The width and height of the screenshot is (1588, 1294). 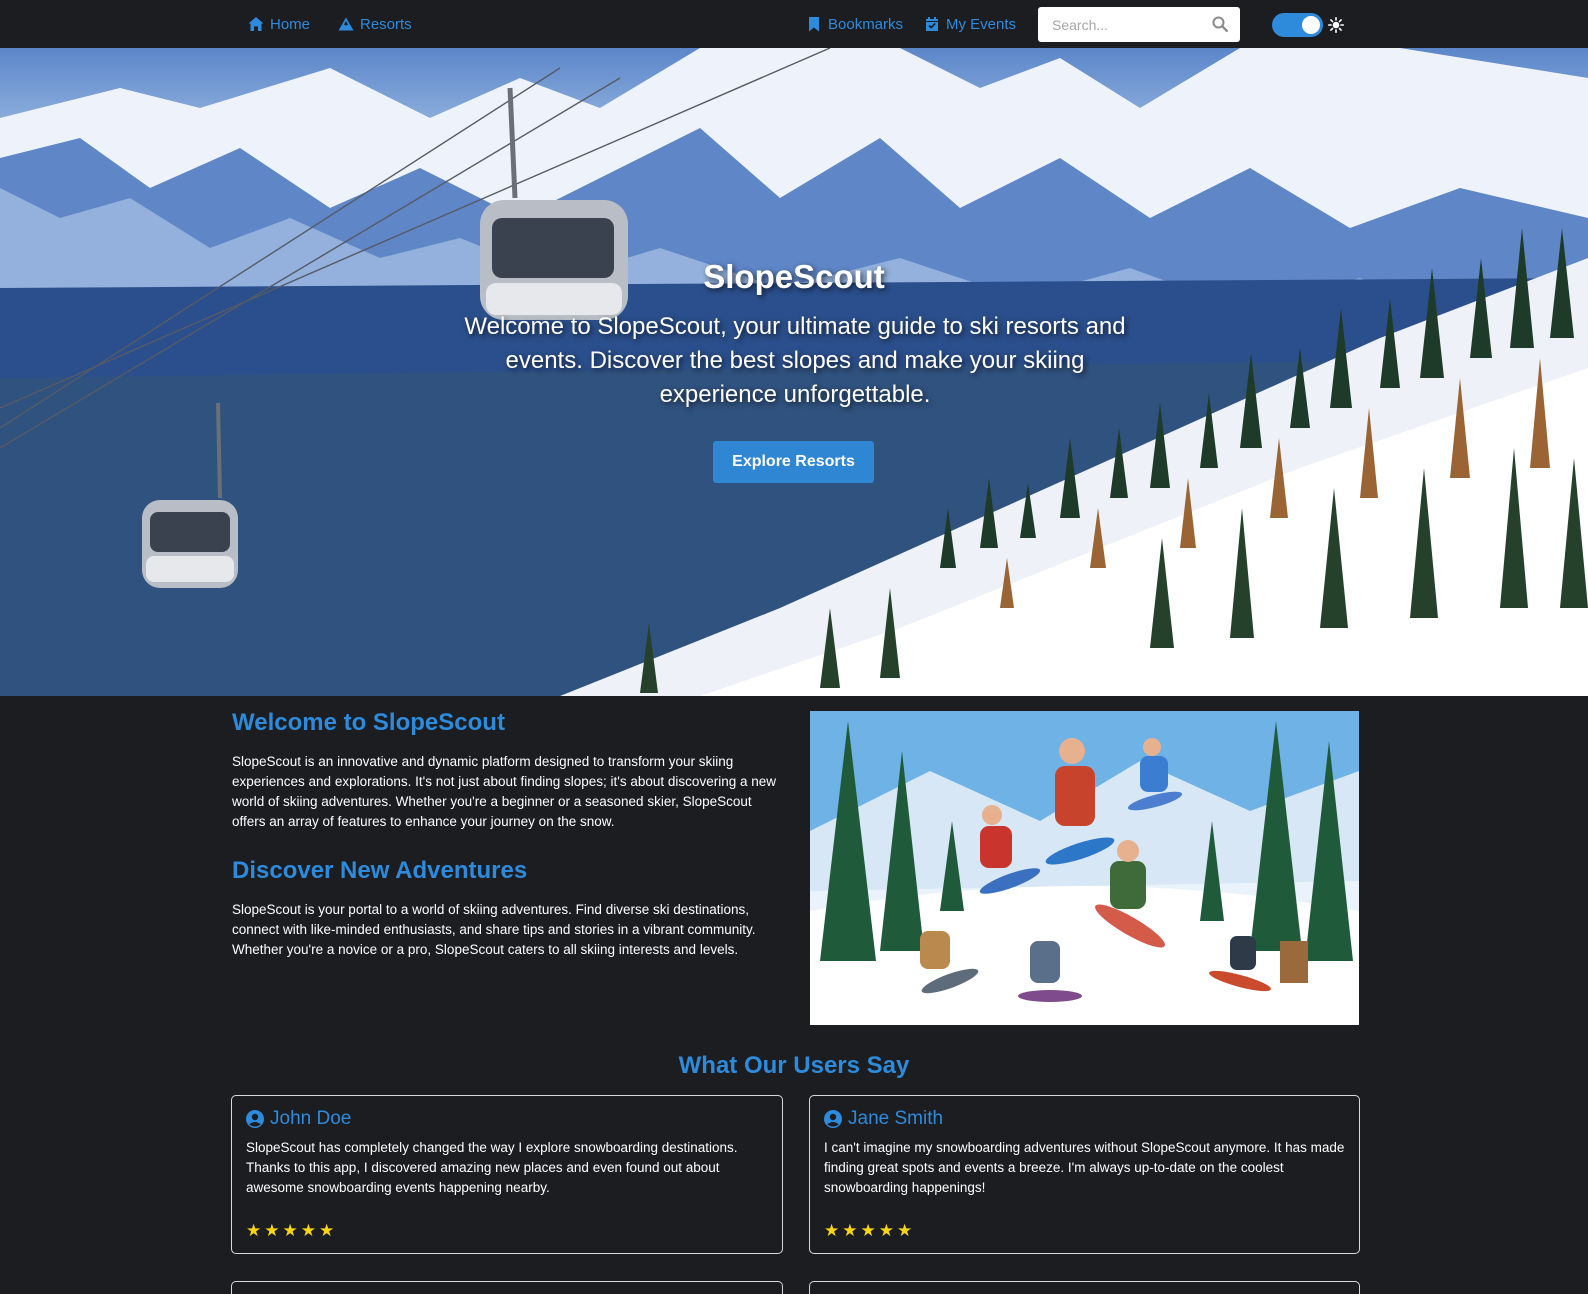 I want to click on sun-icon, so click(x=1336, y=25).